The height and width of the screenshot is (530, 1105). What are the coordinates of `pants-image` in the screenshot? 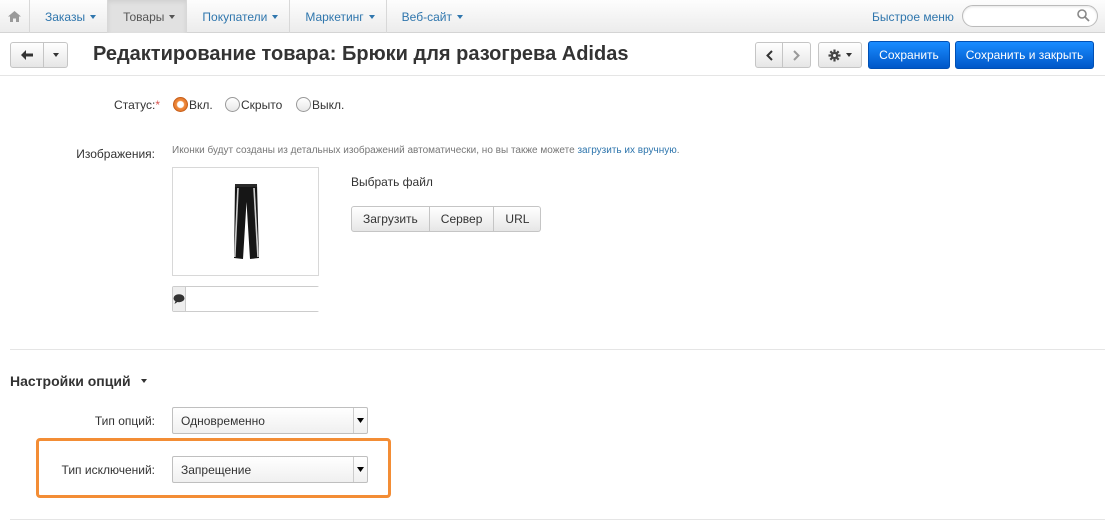 It's located at (246, 221).